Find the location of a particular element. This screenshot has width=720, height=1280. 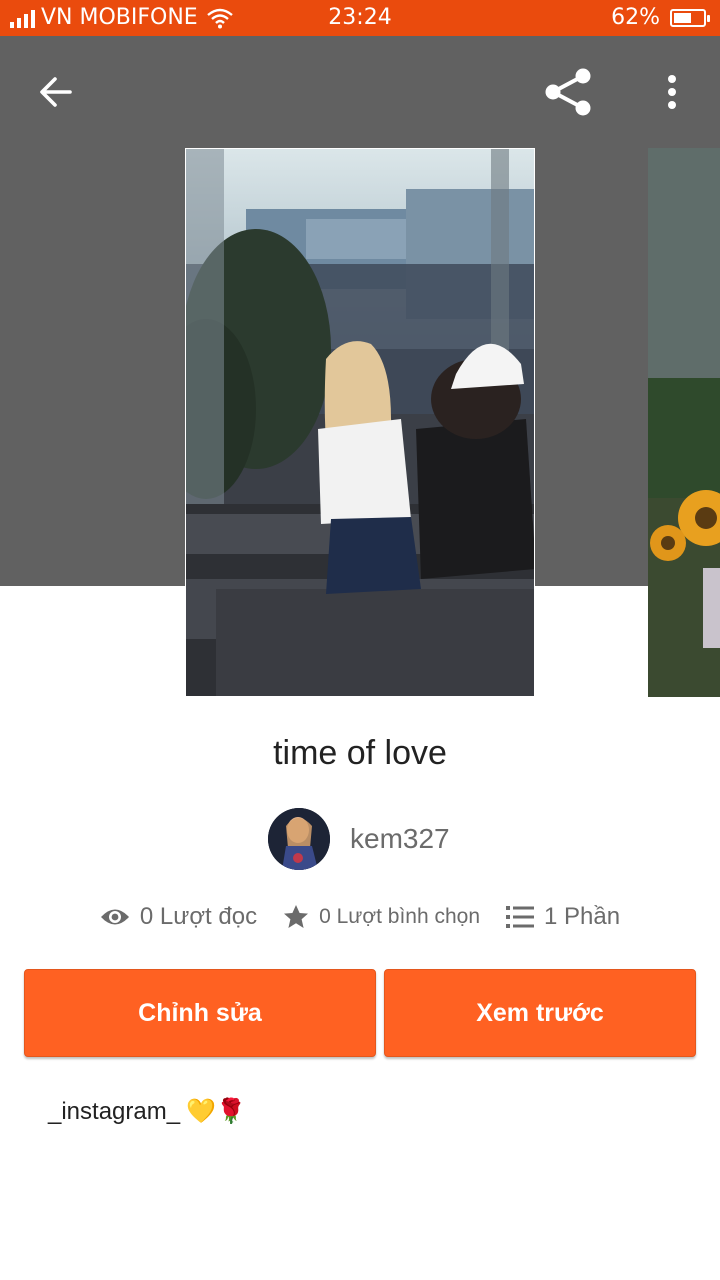

more-vertical-icon is located at coordinates (672, 92).